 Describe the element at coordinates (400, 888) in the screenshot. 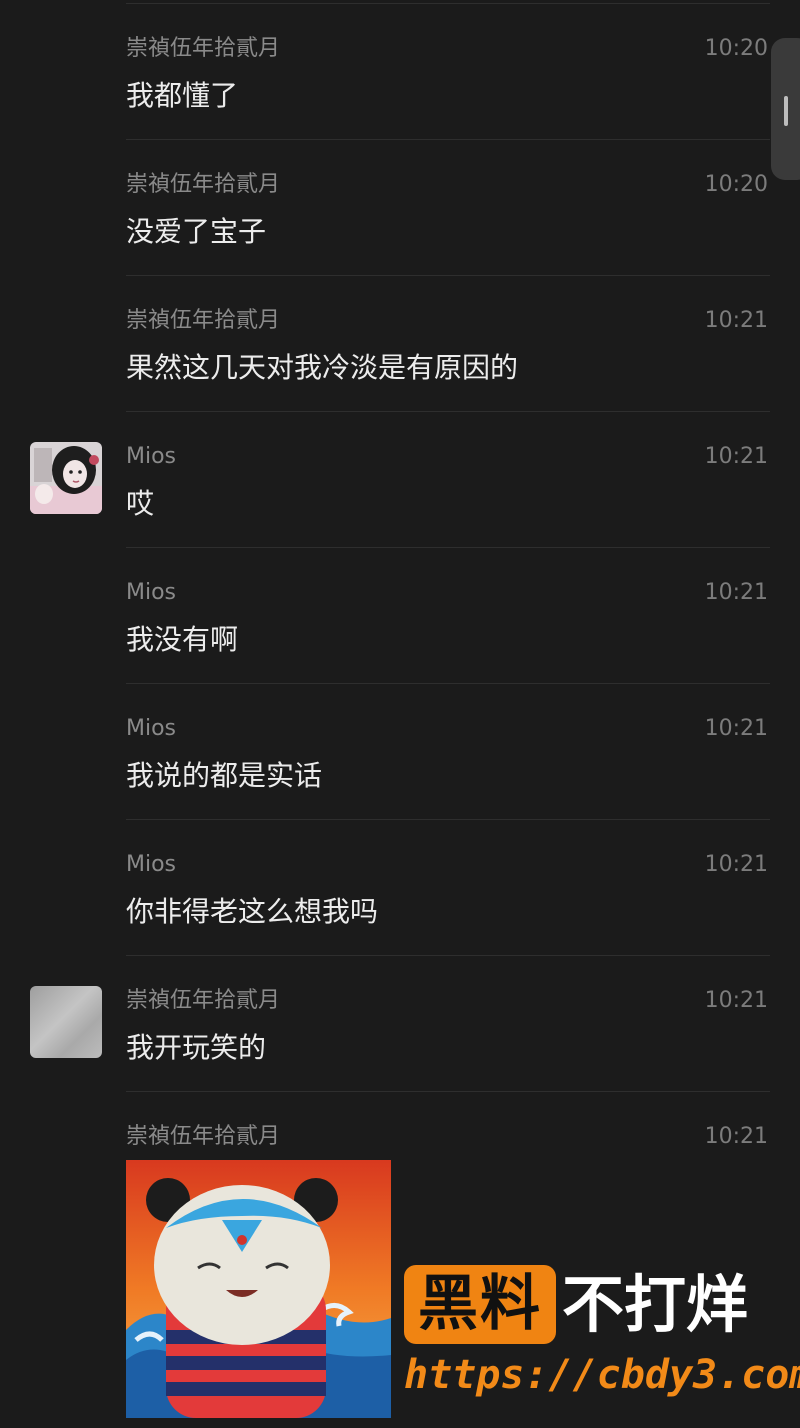

I see `message-row: Mios 10:21 你非得老这么想我吗` at that location.